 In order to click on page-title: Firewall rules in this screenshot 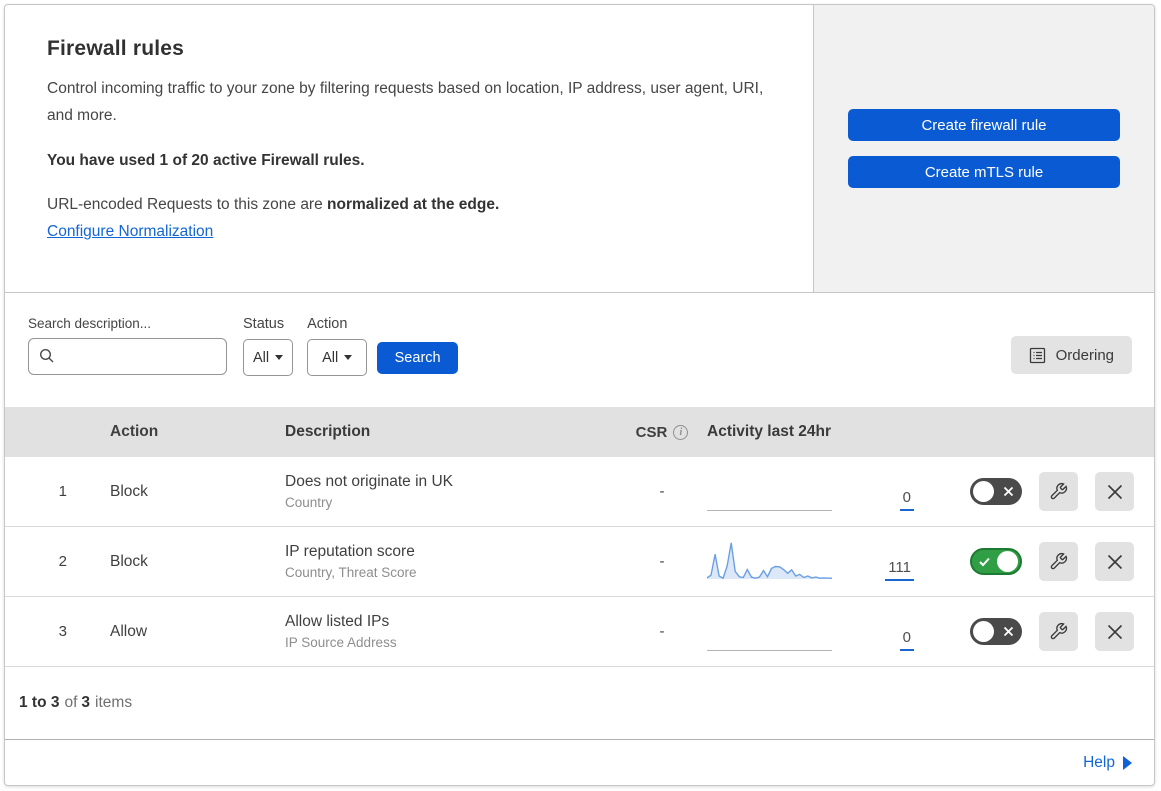, I will do `click(116, 48)`.